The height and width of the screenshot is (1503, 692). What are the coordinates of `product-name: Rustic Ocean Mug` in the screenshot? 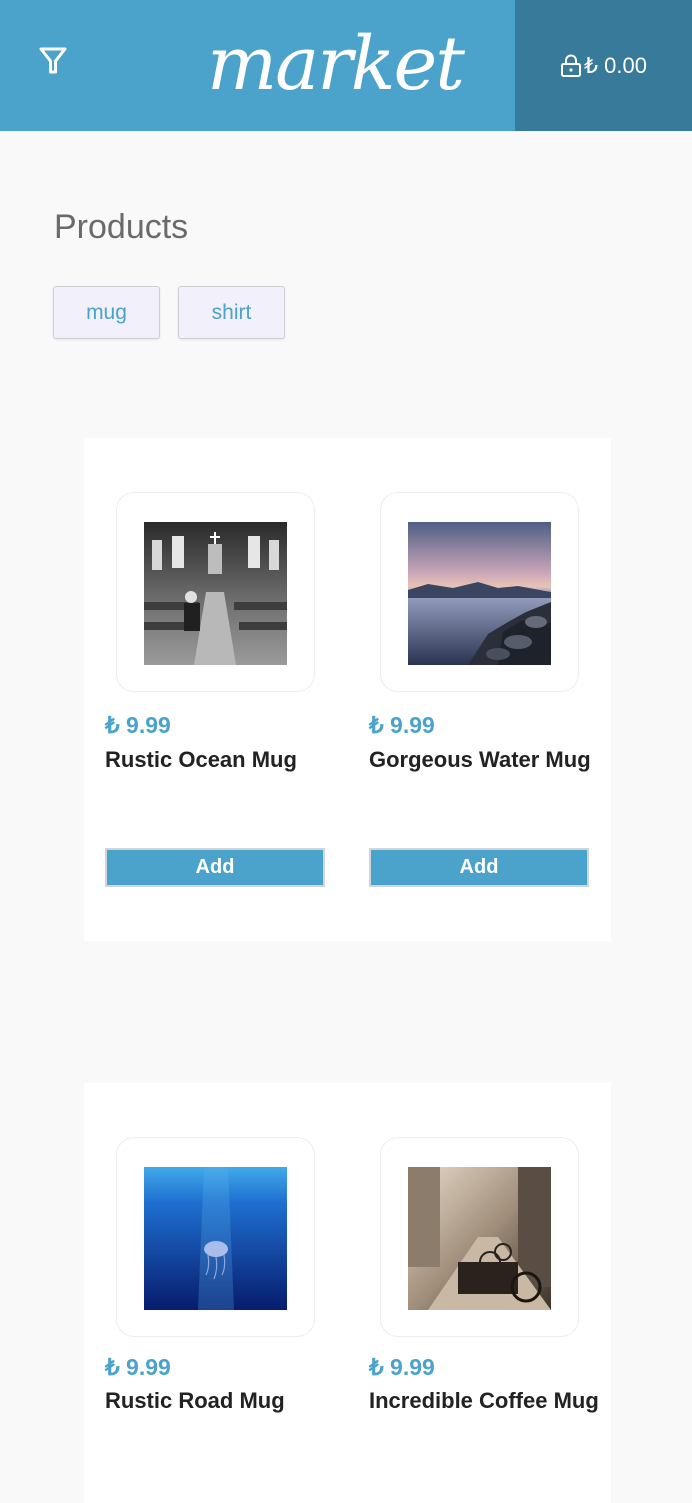 It's located at (220, 759).